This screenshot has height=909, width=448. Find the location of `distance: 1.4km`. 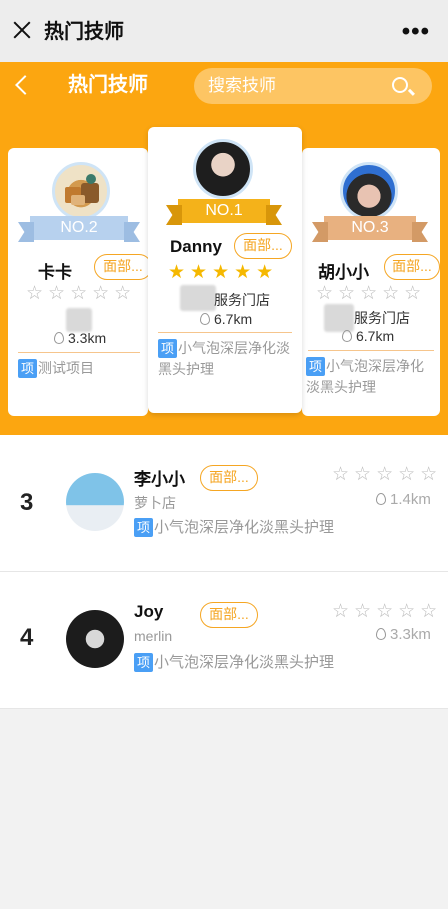

distance: 1.4km is located at coordinates (403, 499).